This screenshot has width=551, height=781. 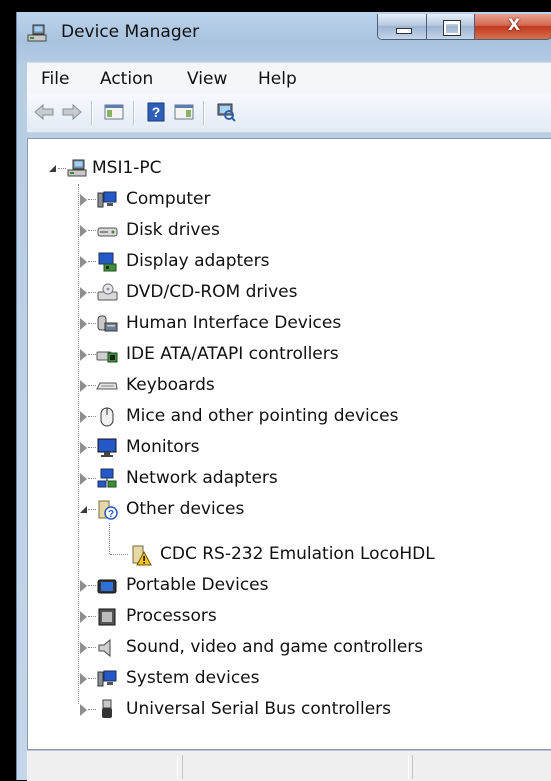 What do you see at coordinates (130, 32) in the screenshot?
I see `window-title: Device Manager` at bounding box center [130, 32].